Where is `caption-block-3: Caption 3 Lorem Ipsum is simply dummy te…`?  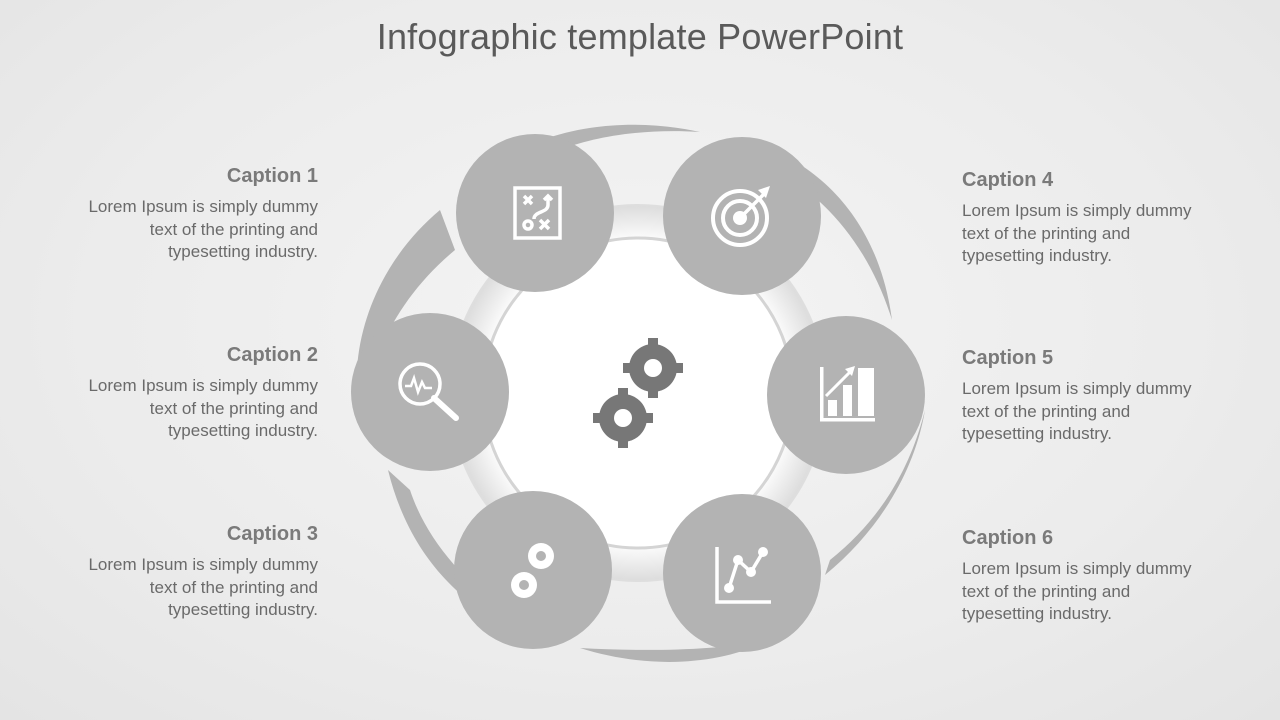
caption-block-3: Caption 3 Lorem Ipsum is simply dummy te… is located at coordinates (203, 572).